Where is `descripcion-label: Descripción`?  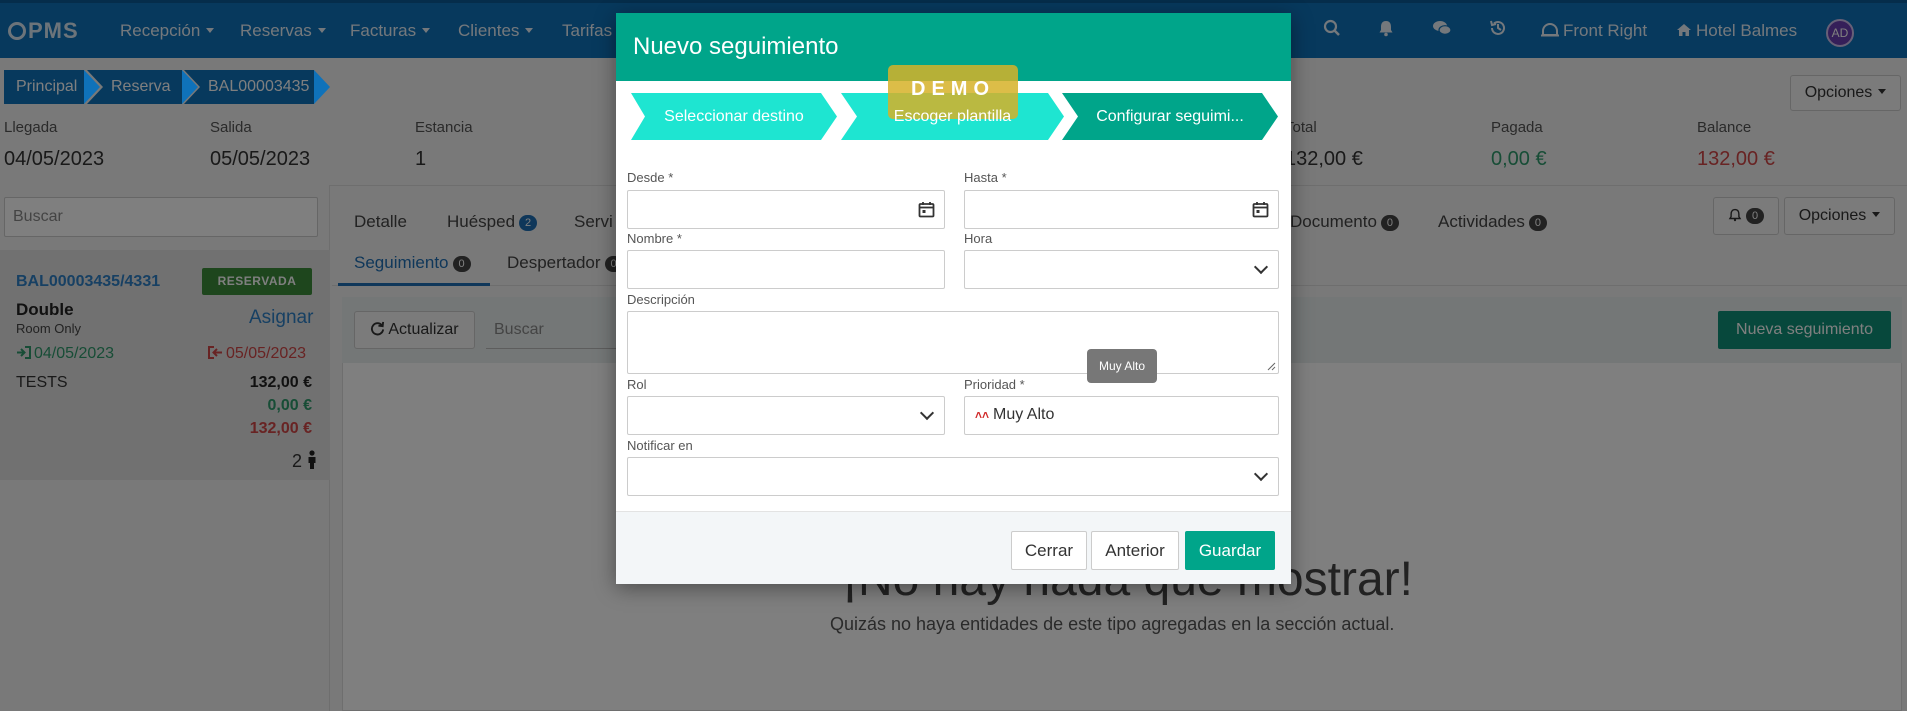
descripcion-label: Descripción is located at coordinates (661, 299).